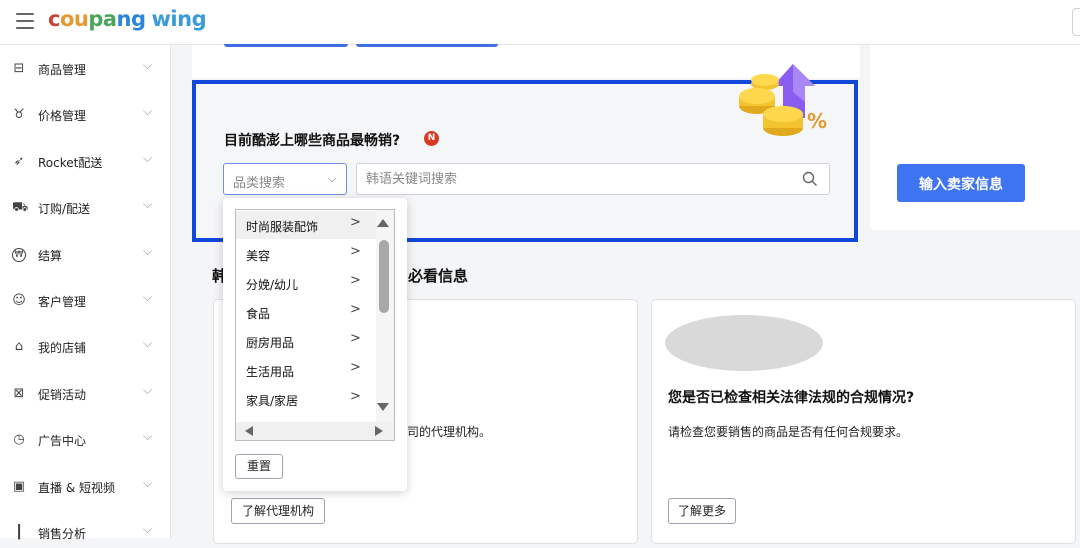  What do you see at coordinates (427, 45) in the screenshot?
I see `top-button-right` at bounding box center [427, 45].